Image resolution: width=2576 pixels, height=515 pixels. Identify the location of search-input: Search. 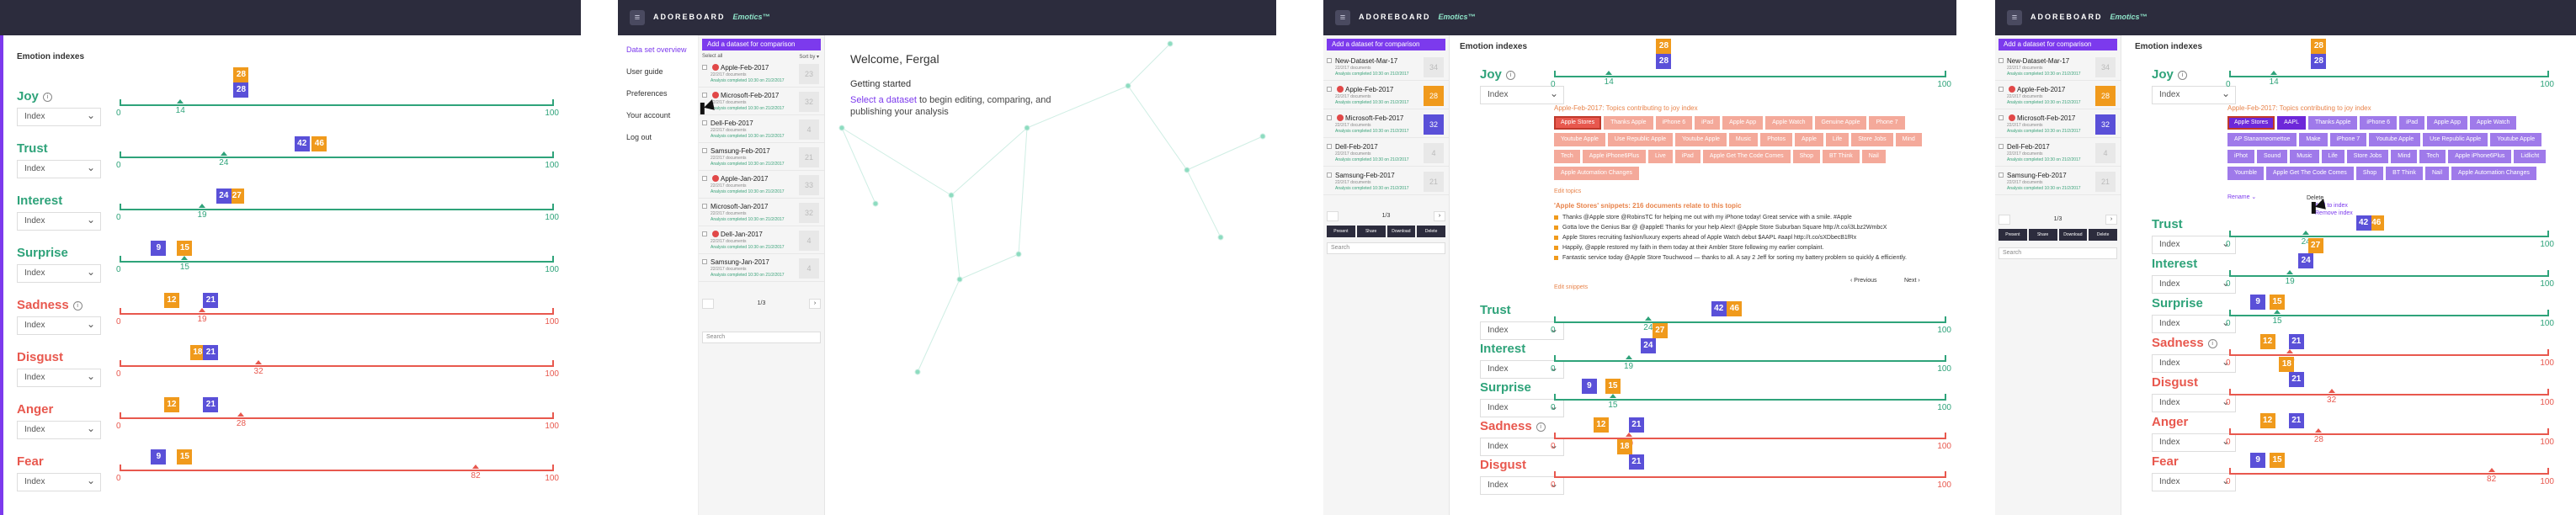
(2058, 253).